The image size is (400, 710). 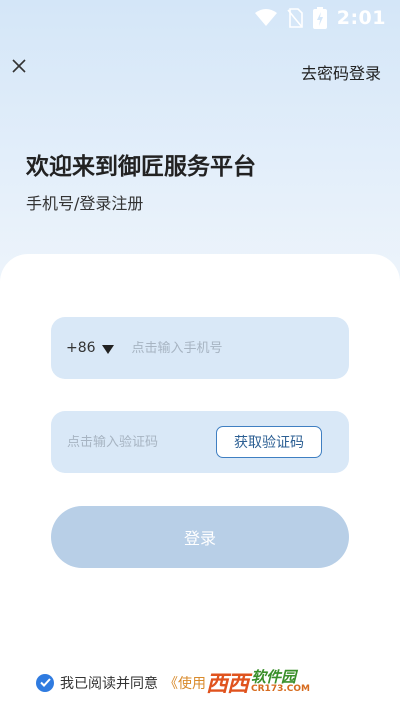 I want to click on watermark-mark: 西西, so click(x=227, y=684).